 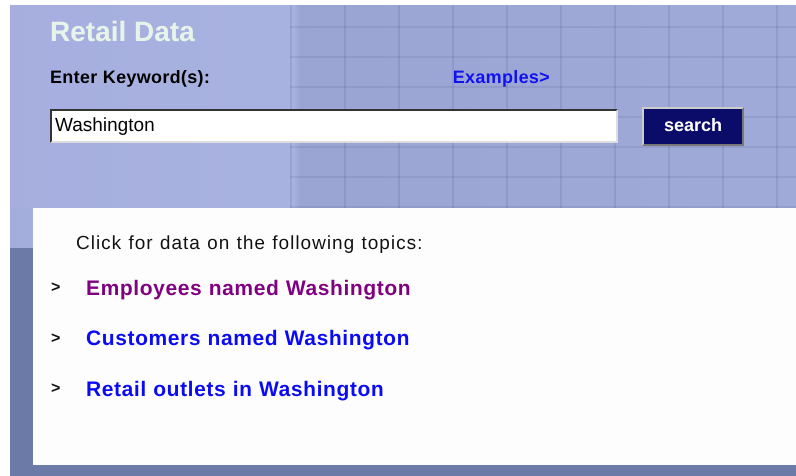 What do you see at coordinates (248, 338) in the screenshot?
I see `topic-link: Customers named Washington` at bounding box center [248, 338].